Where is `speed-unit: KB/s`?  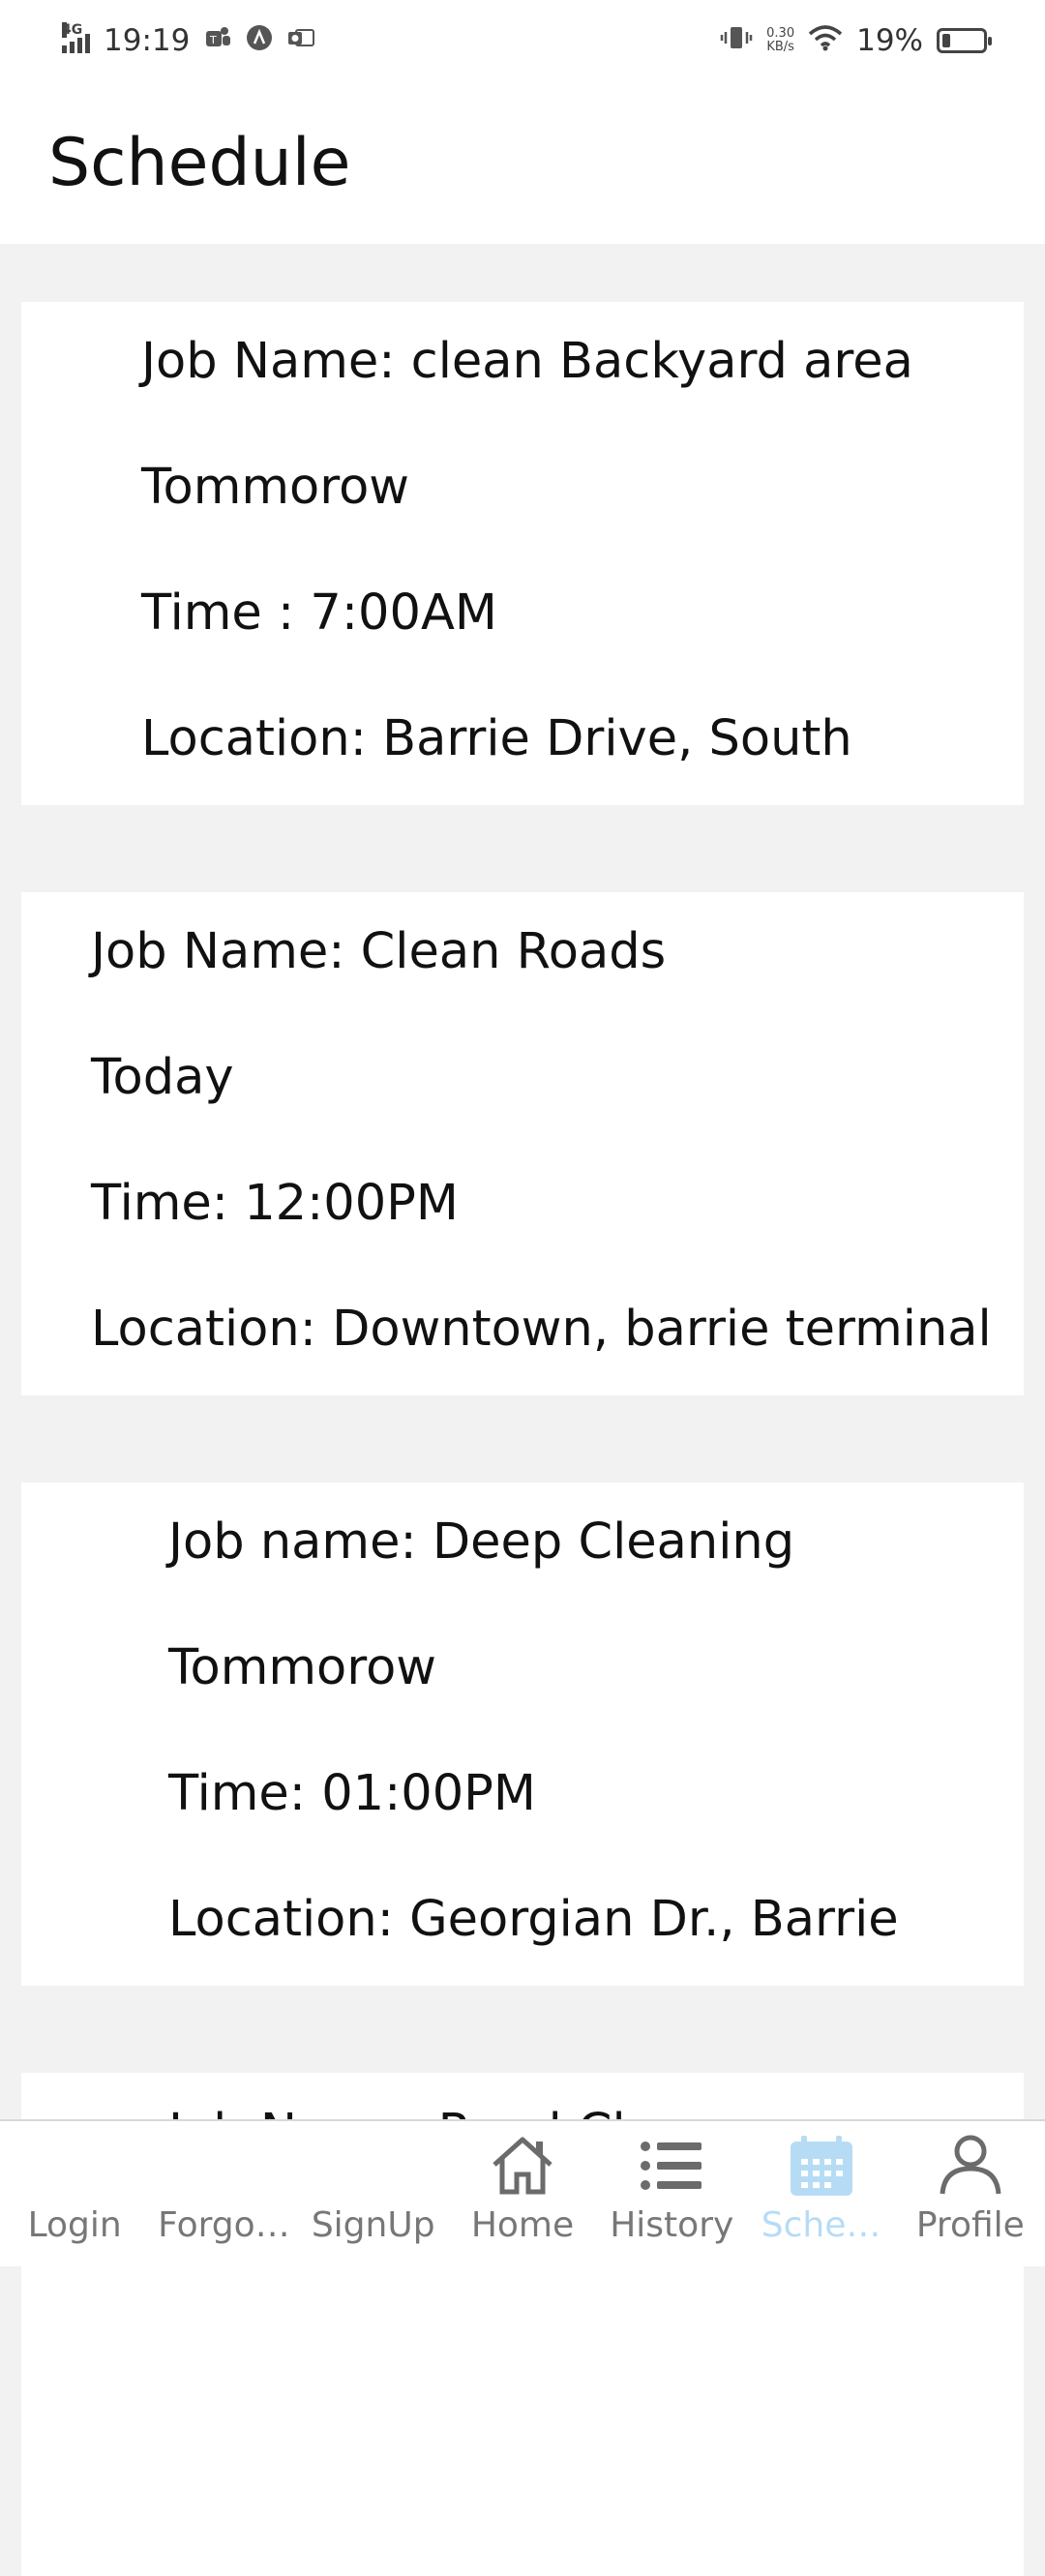 speed-unit: KB/s is located at coordinates (780, 47).